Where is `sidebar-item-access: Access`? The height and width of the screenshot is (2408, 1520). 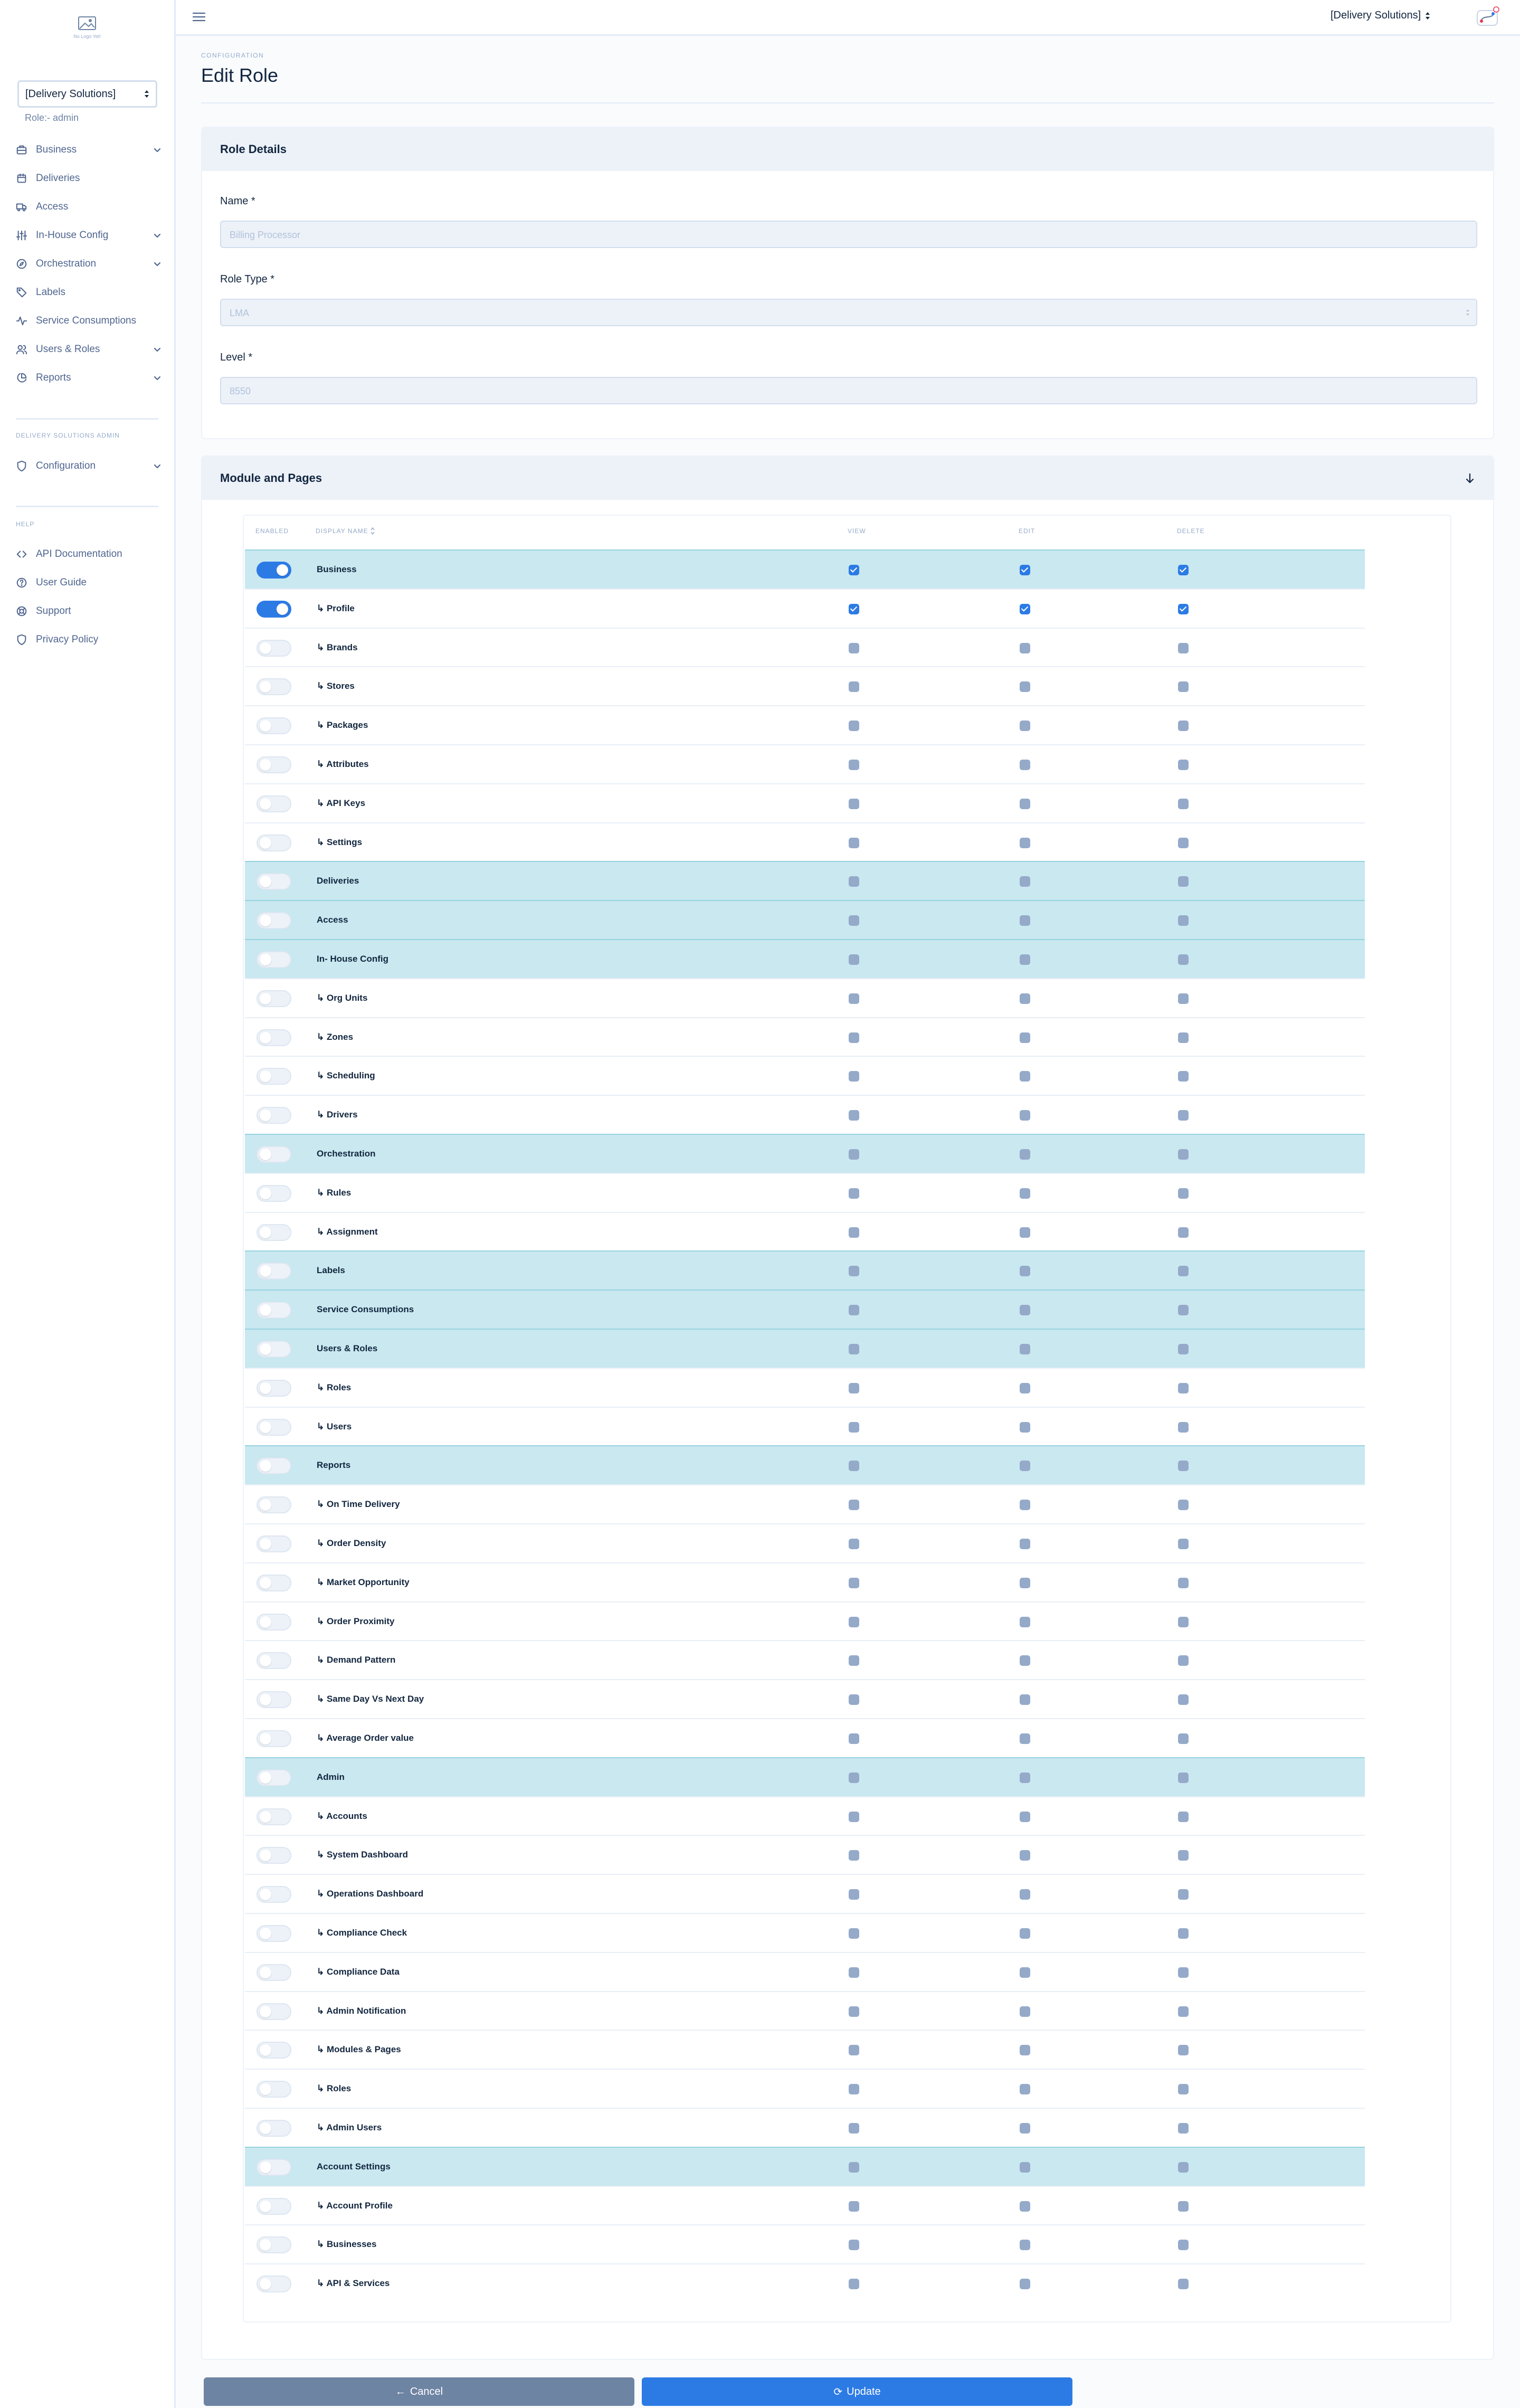 sidebar-item-access: Access is located at coordinates (89, 207).